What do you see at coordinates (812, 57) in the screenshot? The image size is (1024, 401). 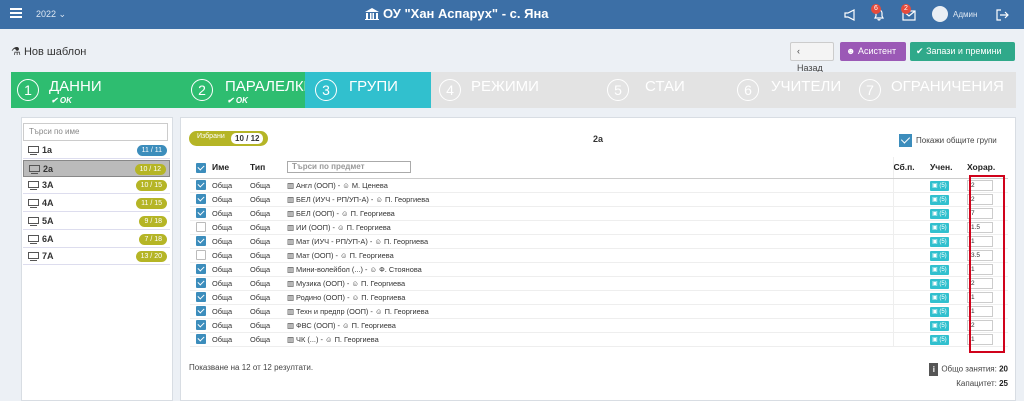 I see `back-button: ‹ Назад` at bounding box center [812, 57].